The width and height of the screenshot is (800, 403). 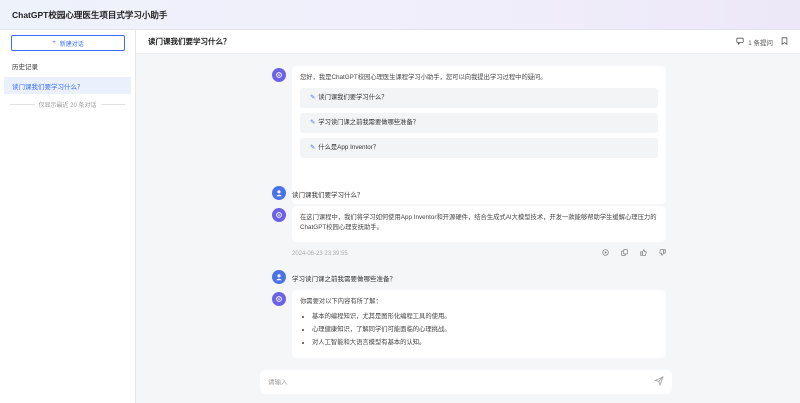 What do you see at coordinates (658, 382) in the screenshot?
I see `send-icon` at bounding box center [658, 382].